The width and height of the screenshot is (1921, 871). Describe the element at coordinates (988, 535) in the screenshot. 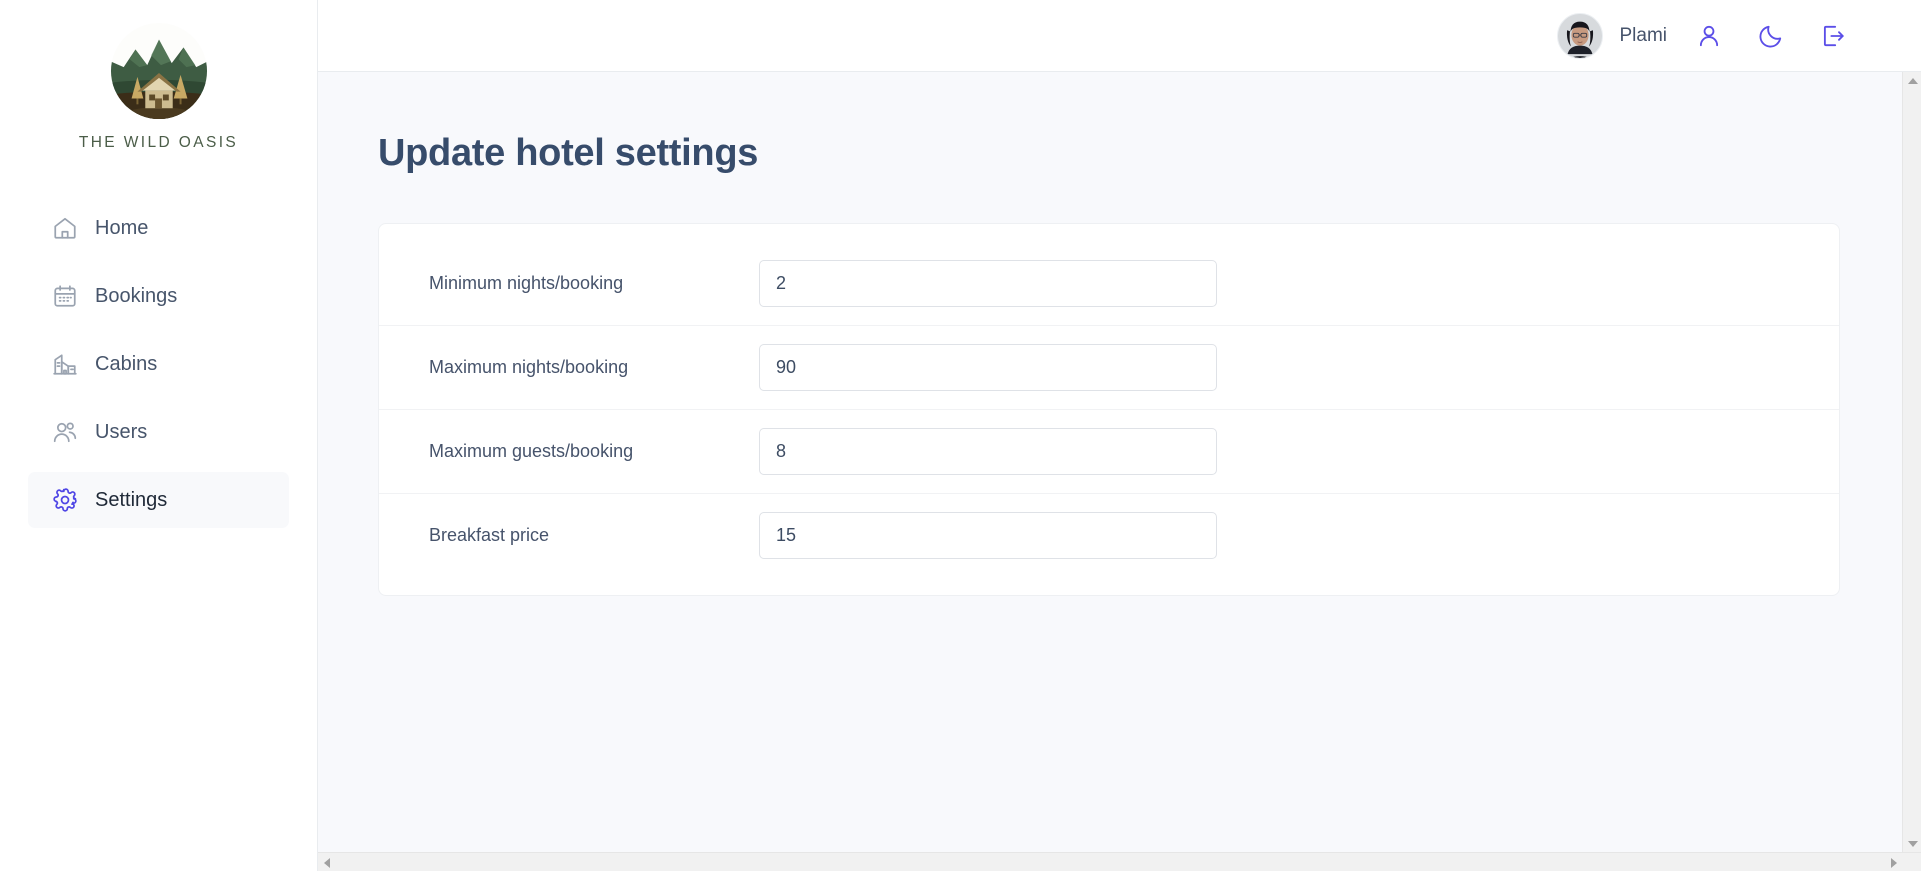

I see `breakfast-price-input` at that location.